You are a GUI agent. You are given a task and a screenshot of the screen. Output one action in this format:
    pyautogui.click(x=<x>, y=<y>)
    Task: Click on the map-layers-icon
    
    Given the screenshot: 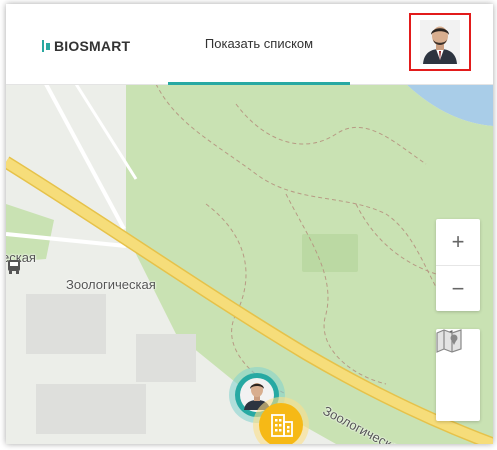 What is the action you would take?
    pyautogui.click(x=449, y=341)
    